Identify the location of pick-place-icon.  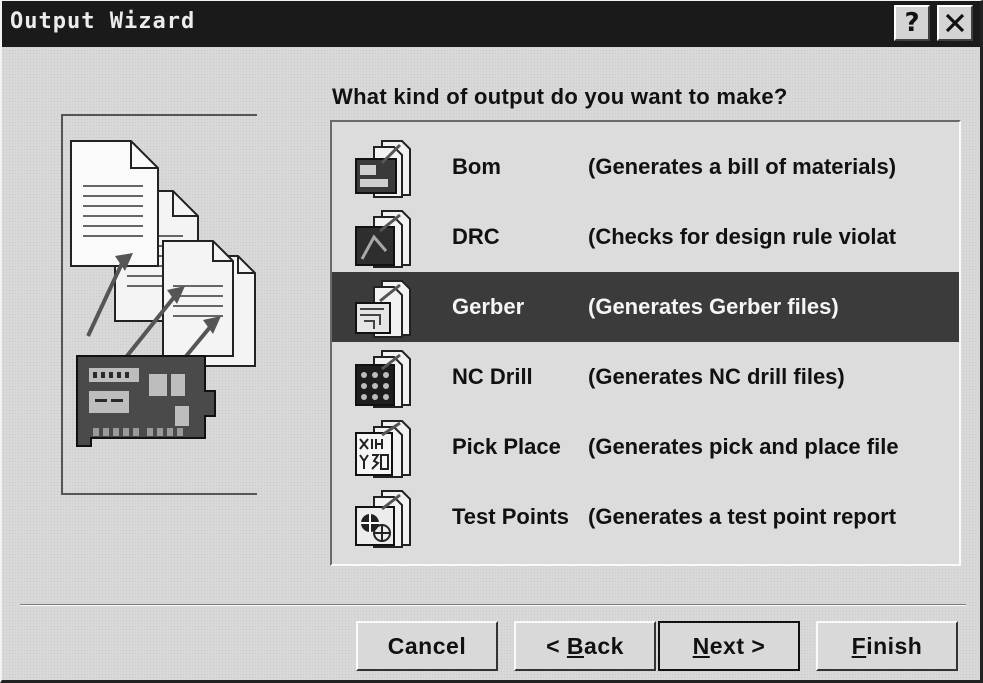
(383, 449).